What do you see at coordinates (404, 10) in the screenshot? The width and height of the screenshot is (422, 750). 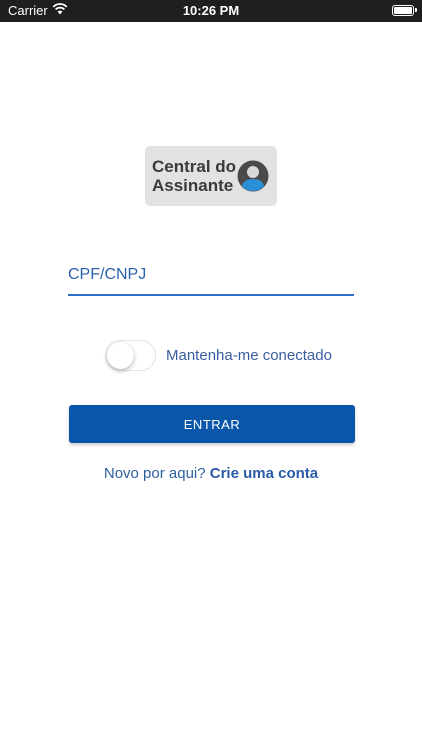 I see `battery-icon` at bounding box center [404, 10].